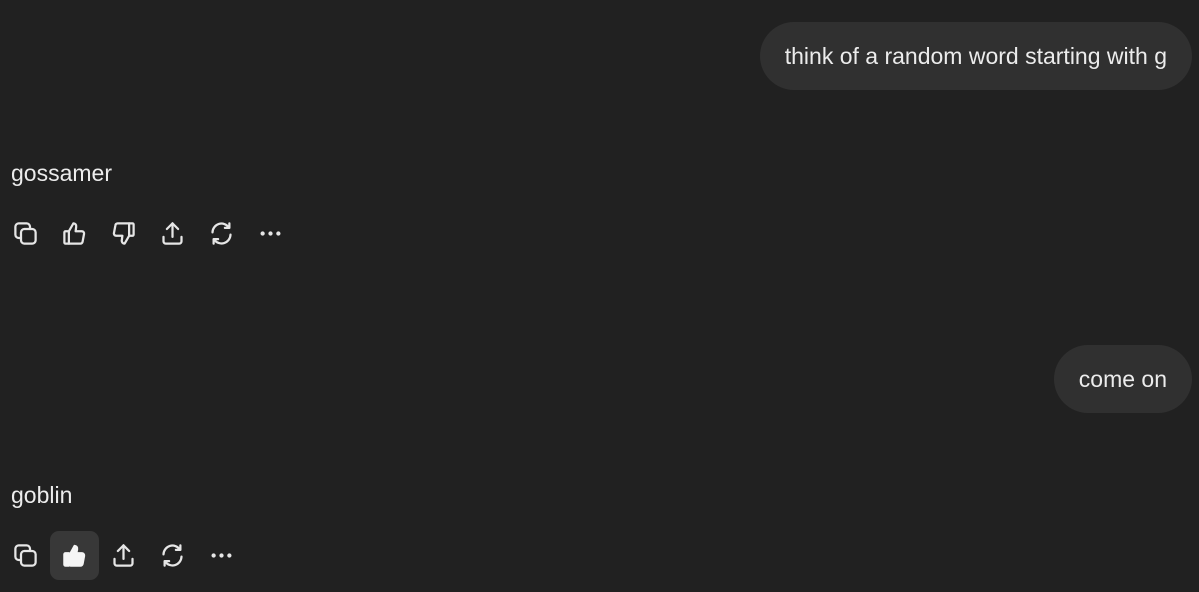 The image size is (1199, 592). I want to click on thumbs-down-icon, so click(123, 233).